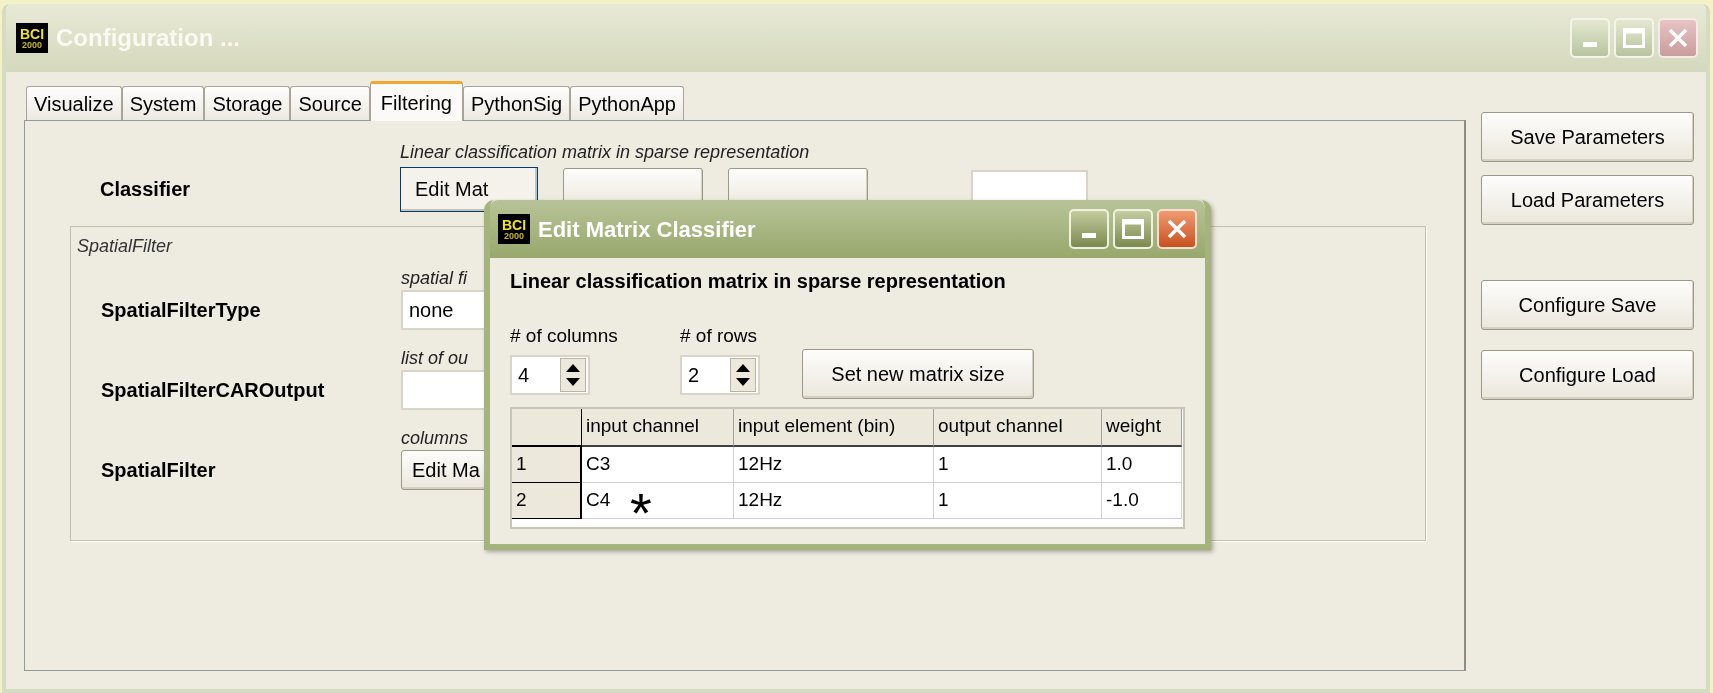 This screenshot has width=1713, height=693. What do you see at coordinates (159, 470) in the screenshot?
I see `parameter-label: SpatialFilter` at bounding box center [159, 470].